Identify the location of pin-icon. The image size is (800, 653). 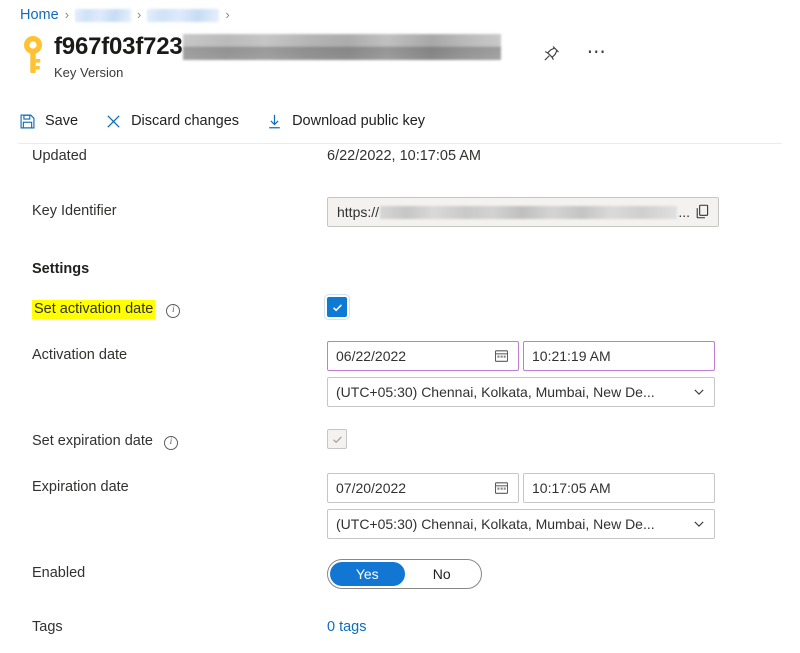
(551, 53).